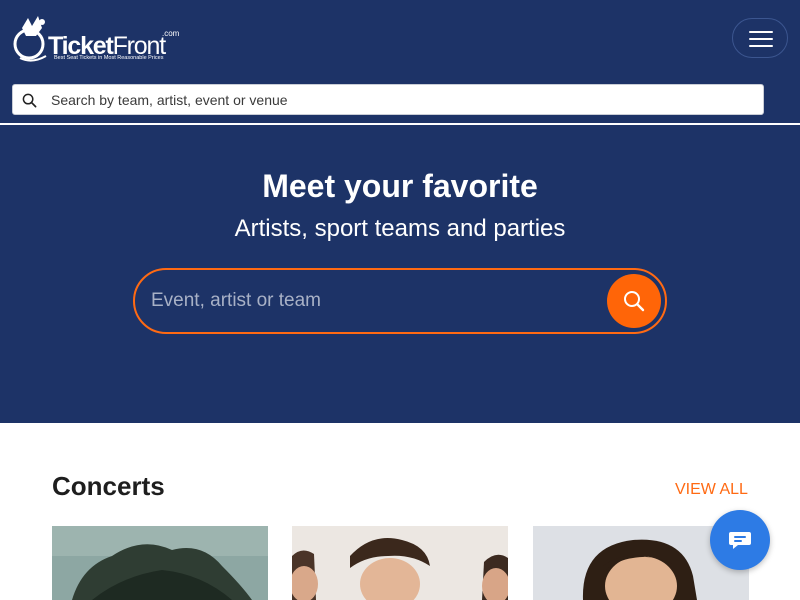 This screenshot has width=800, height=600. I want to click on hero-subtitle: Artists, sport teams and parties, so click(400, 228).